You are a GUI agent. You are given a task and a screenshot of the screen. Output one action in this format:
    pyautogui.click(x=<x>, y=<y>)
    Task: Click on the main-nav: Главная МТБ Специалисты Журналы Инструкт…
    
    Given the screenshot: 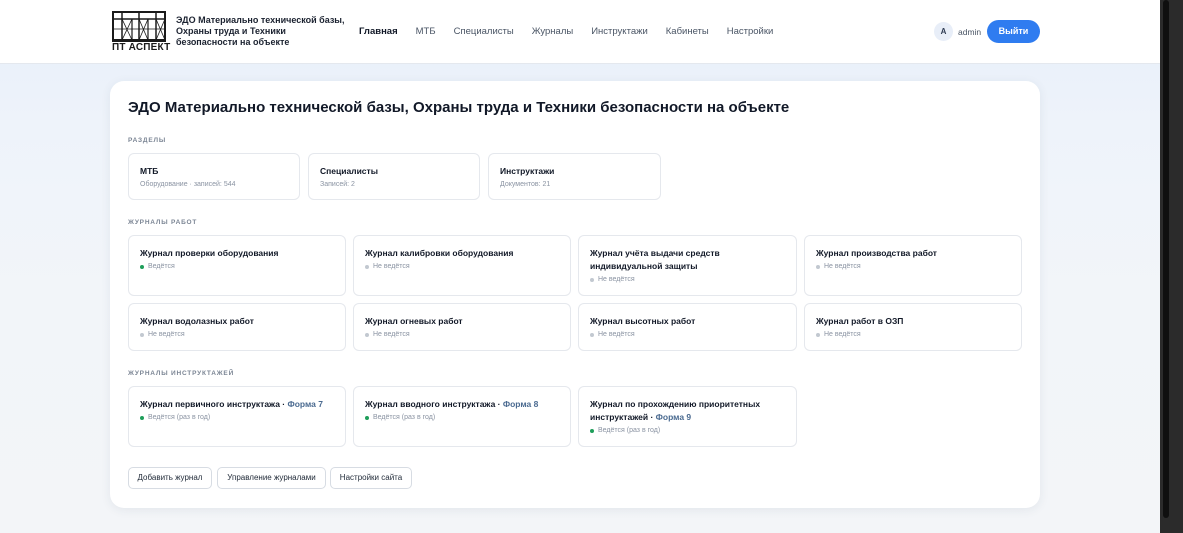 What is the action you would take?
    pyautogui.click(x=575, y=31)
    